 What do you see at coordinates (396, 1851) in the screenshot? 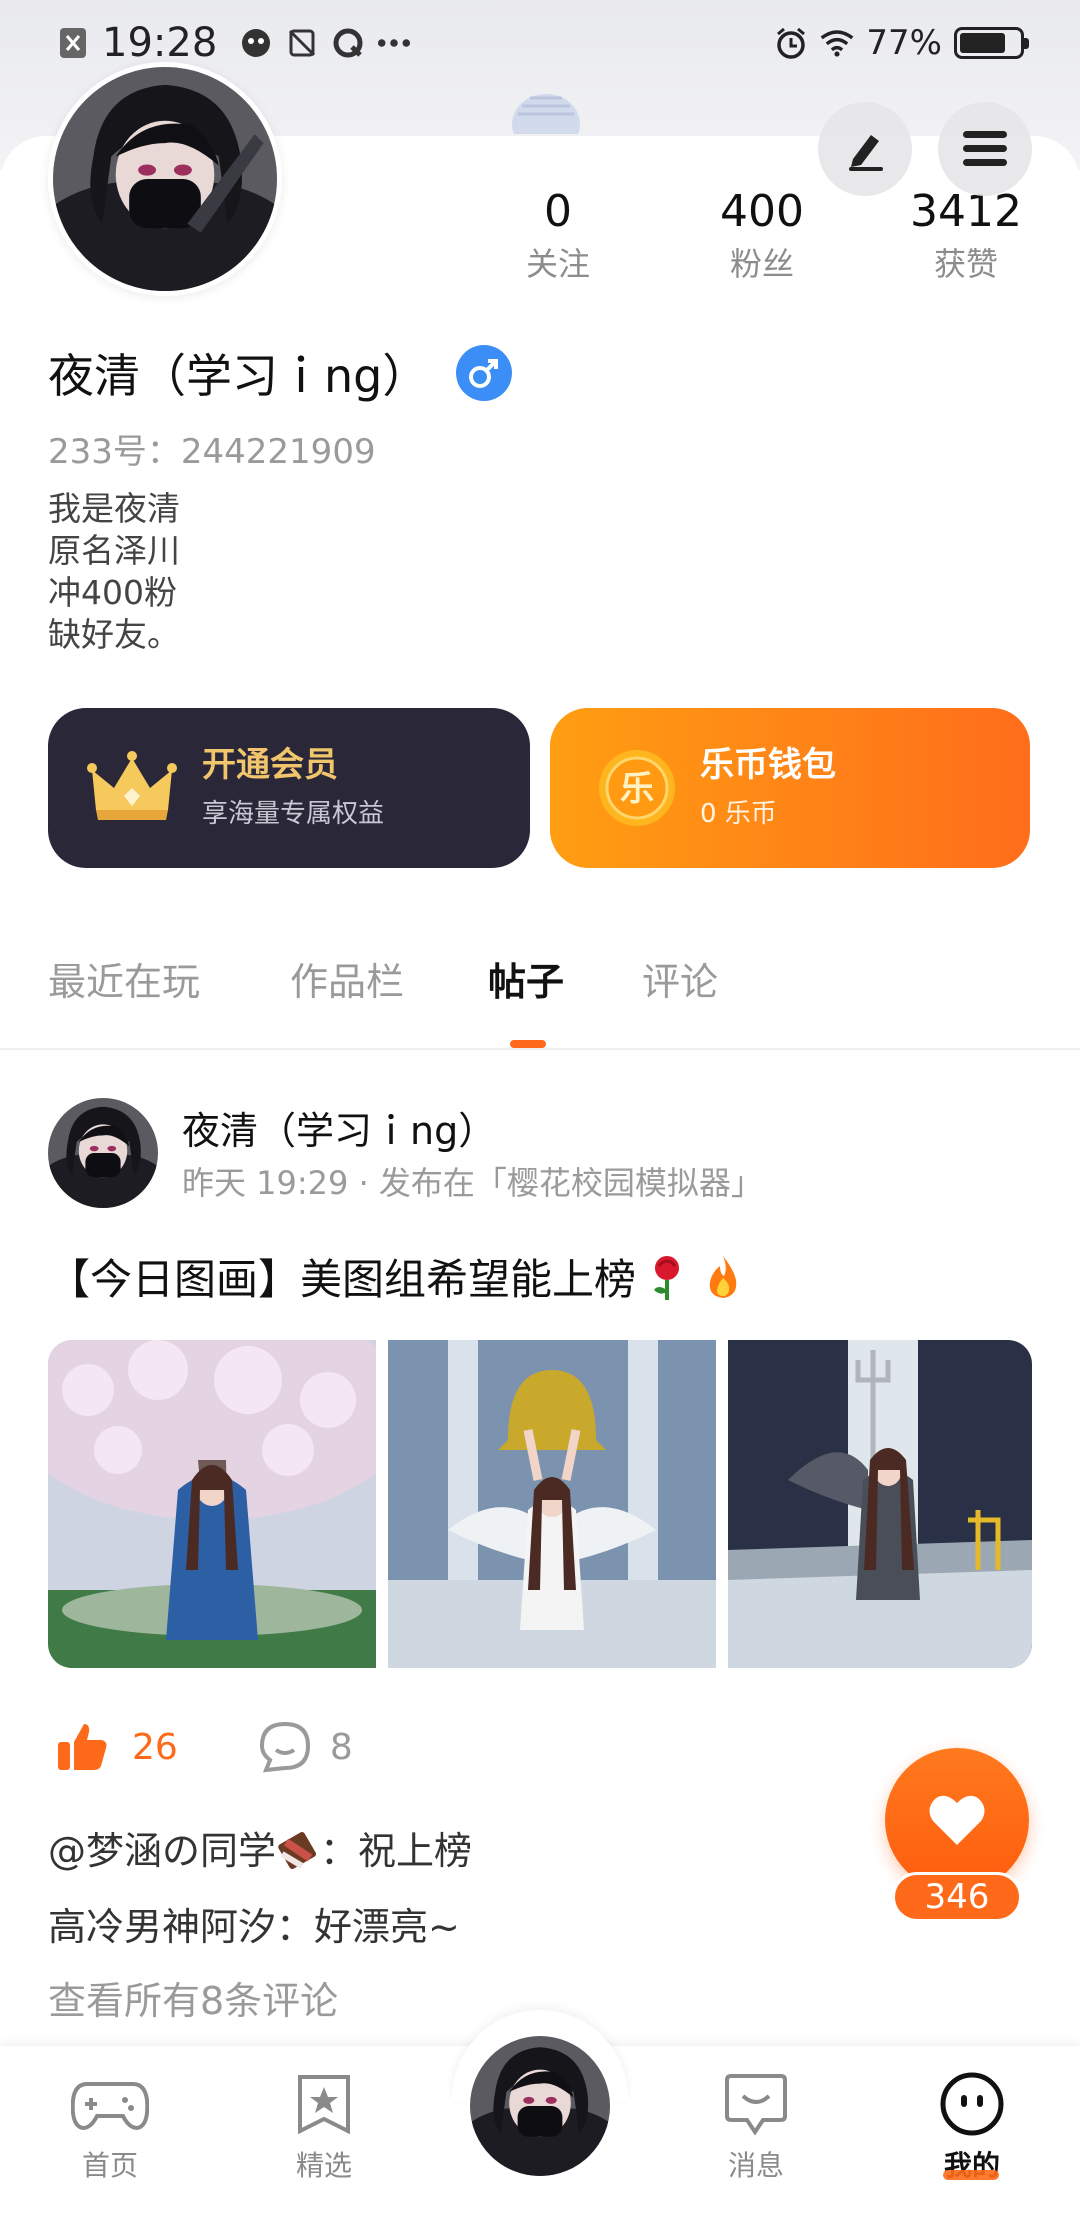
I see `comment-text: ：祝上榜` at bounding box center [396, 1851].